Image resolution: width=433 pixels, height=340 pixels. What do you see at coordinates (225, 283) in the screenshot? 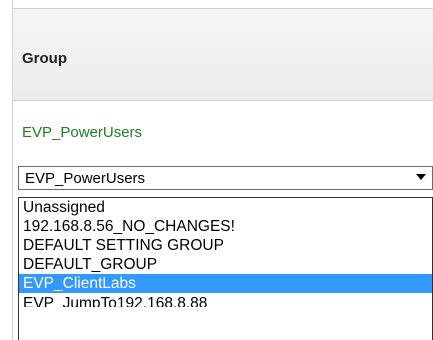
I see `dropdown-option-evp-clientlabs: EVP_ClientLabs` at bounding box center [225, 283].